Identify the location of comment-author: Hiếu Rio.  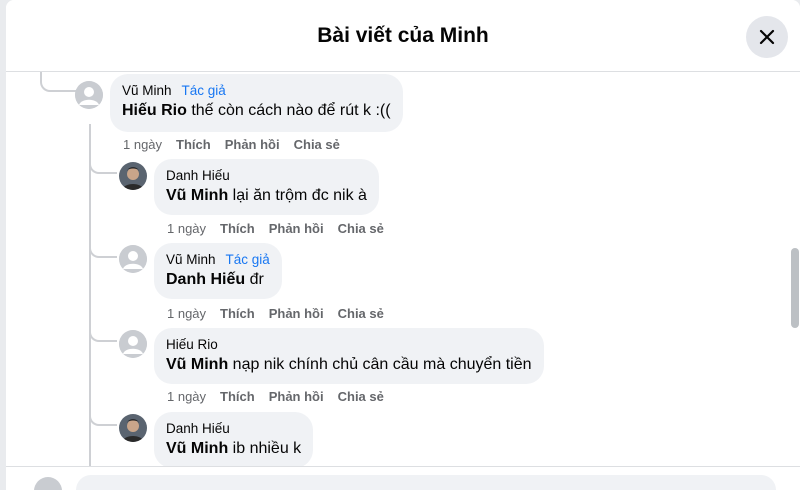
(192, 344).